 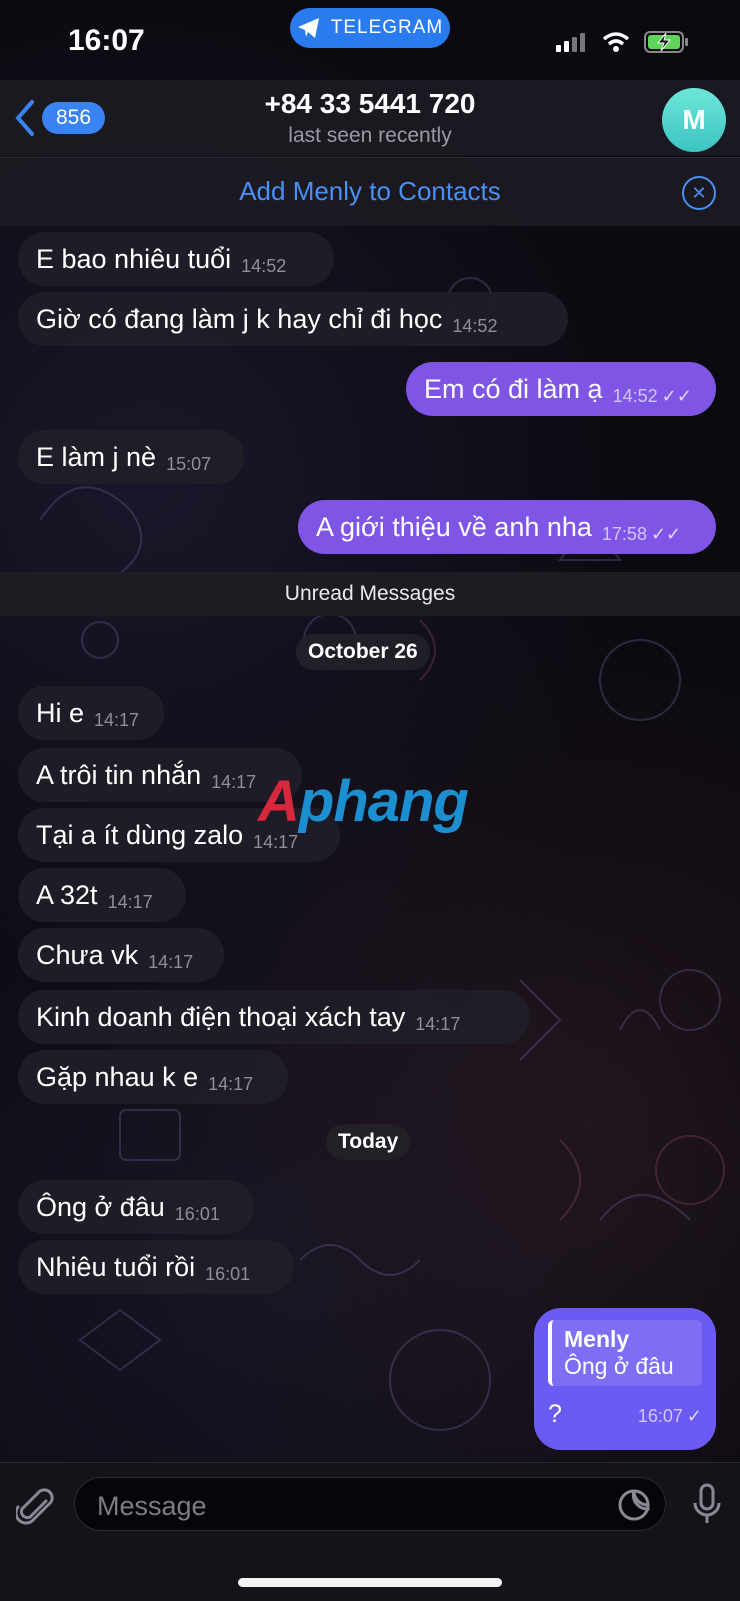 I want to click on chat-header: 856 +84 33 5441 720 last seen recently M, so click(x=370, y=118).